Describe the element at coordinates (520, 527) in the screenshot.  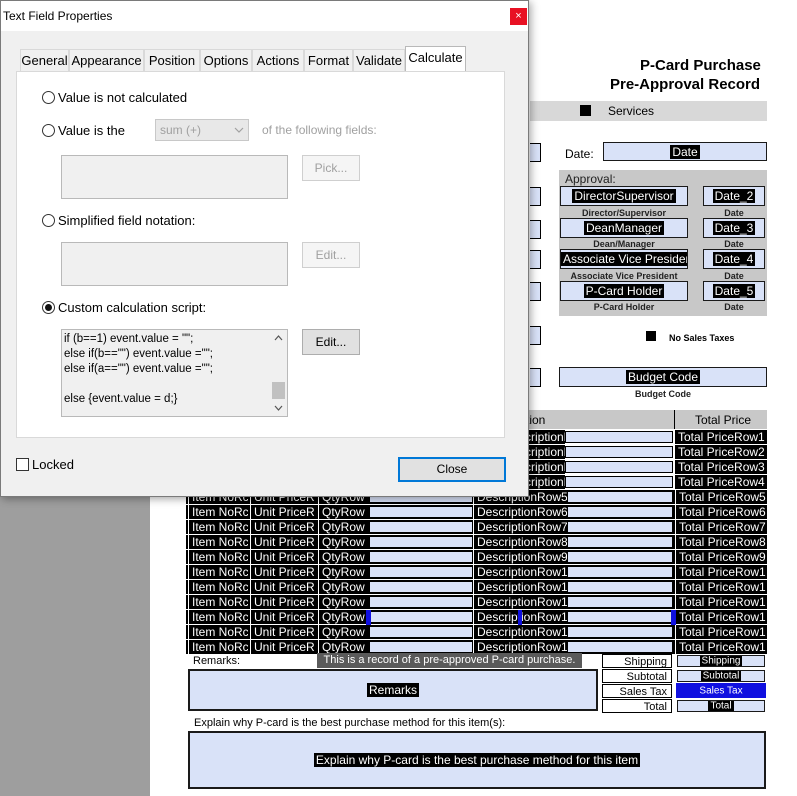
I see `description-cell: DescriptionRow7` at that location.